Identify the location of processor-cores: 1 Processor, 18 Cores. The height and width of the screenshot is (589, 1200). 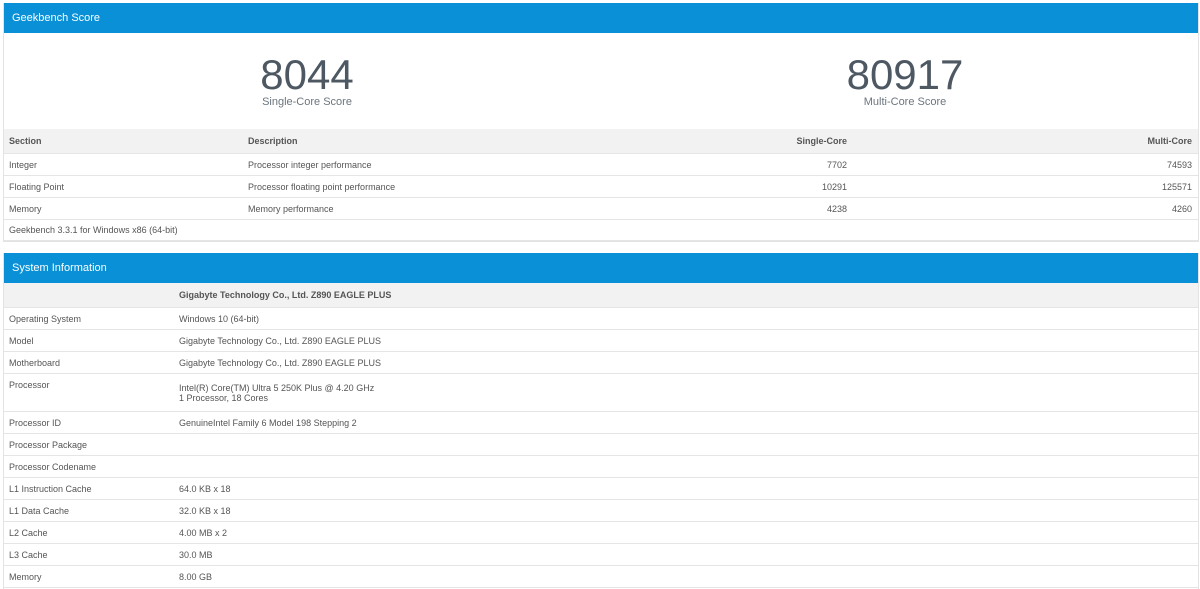
(224, 397).